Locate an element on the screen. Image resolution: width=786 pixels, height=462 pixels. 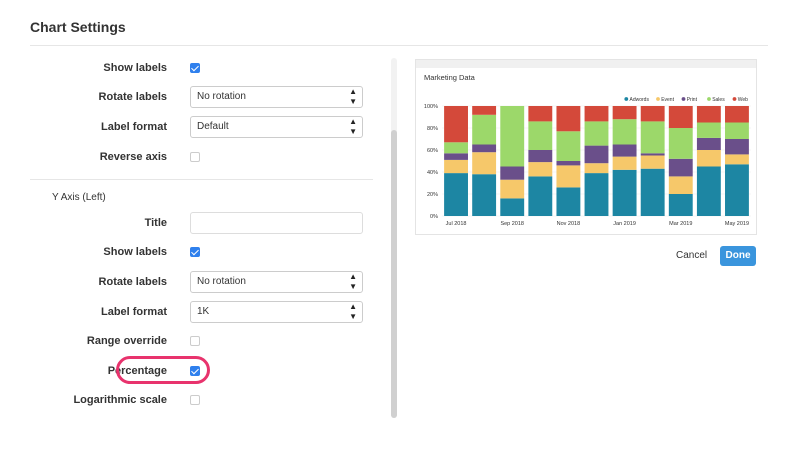
y-tick-label: 20% is located at coordinates (432, 195).